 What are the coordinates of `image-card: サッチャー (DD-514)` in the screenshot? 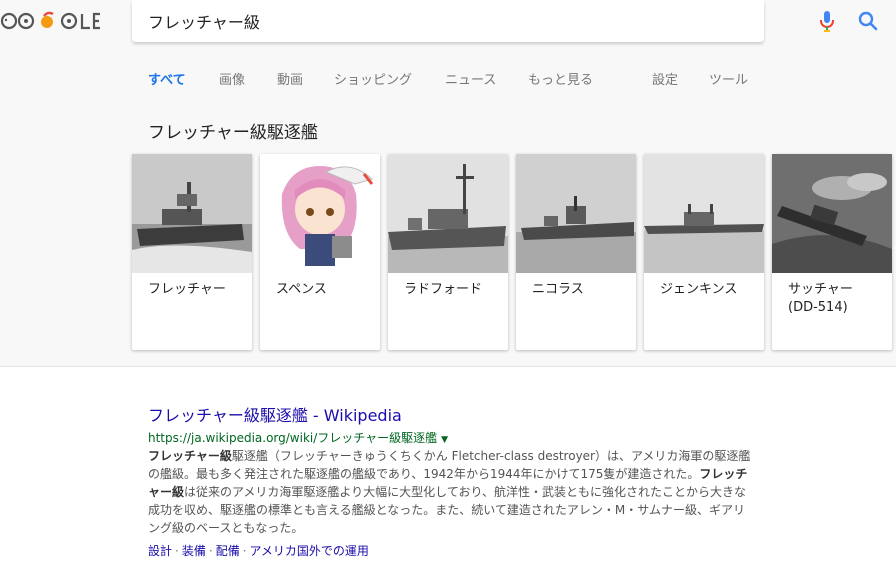 It's located at (832, 252).